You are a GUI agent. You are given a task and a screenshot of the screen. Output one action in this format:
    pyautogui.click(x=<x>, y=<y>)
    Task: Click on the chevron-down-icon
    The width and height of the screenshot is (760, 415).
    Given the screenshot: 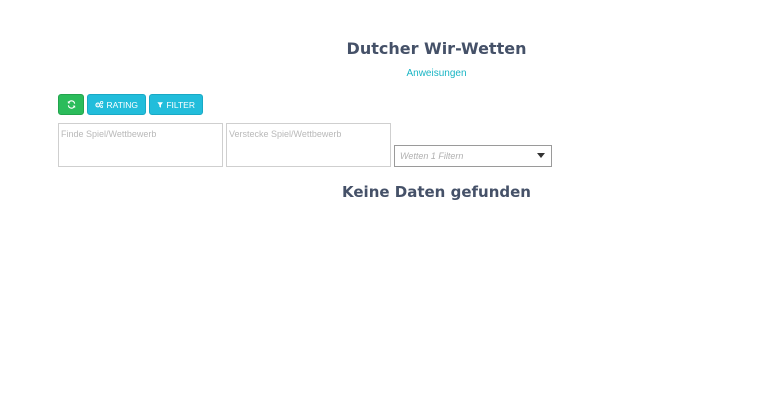 What is the action you would take?
    pyautogui.click(x=541, y=155)
    